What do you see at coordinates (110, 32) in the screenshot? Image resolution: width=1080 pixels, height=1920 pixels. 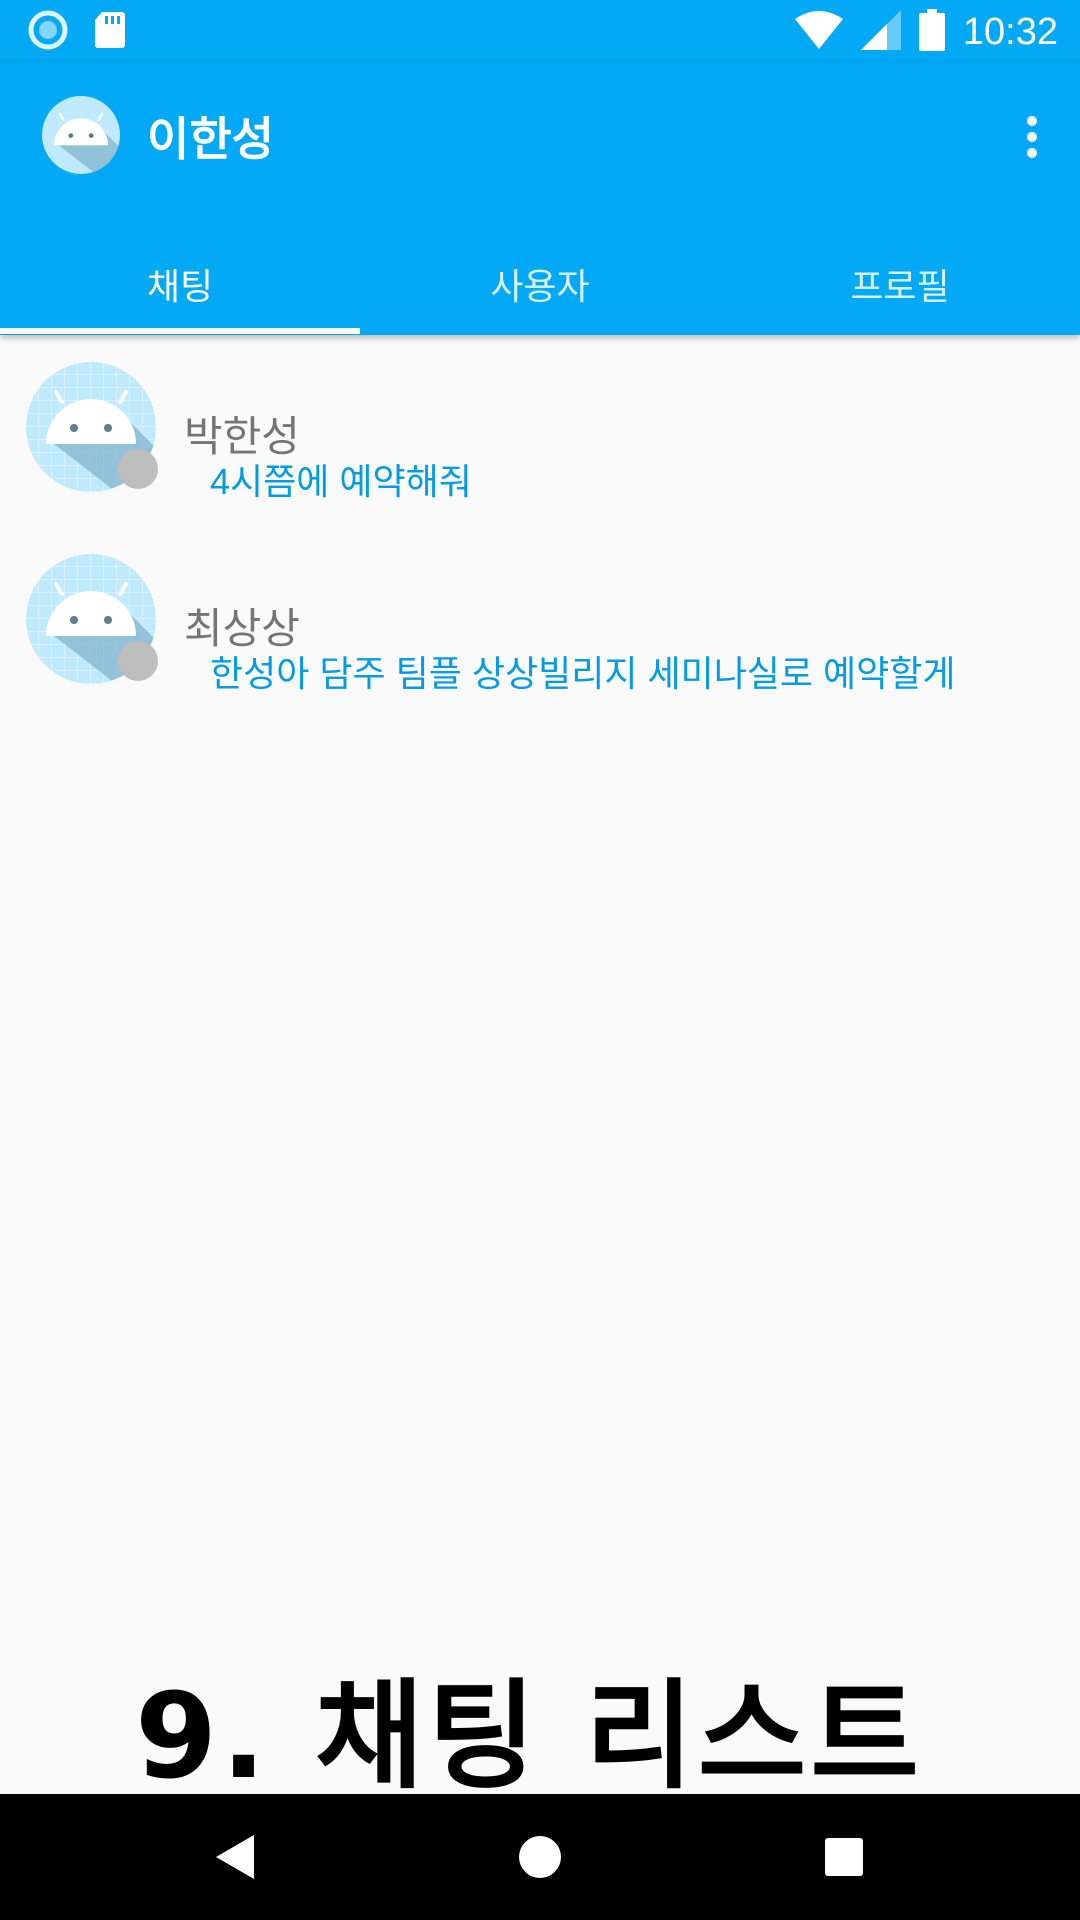 I see `sd-card-icon` at bounding box center [110, 32].